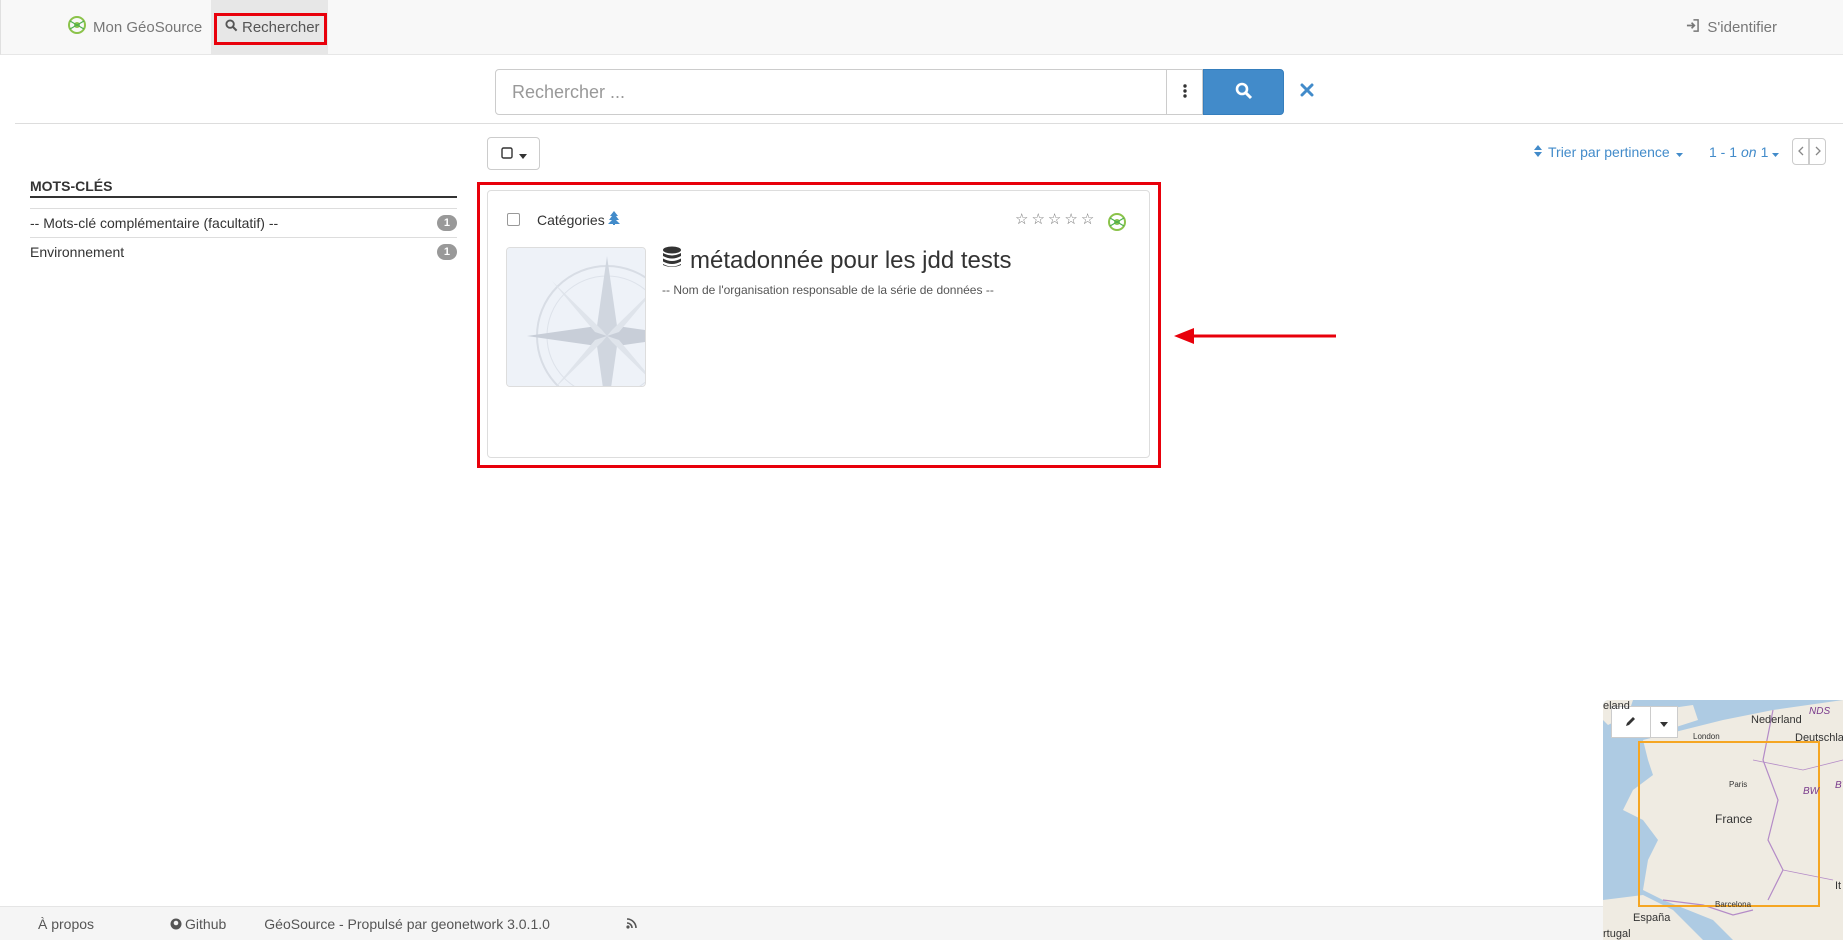 Image resolution: width=1843 pixels, height=940 pixels. I want to click on geosource-logo-icon, so click(77, 27).